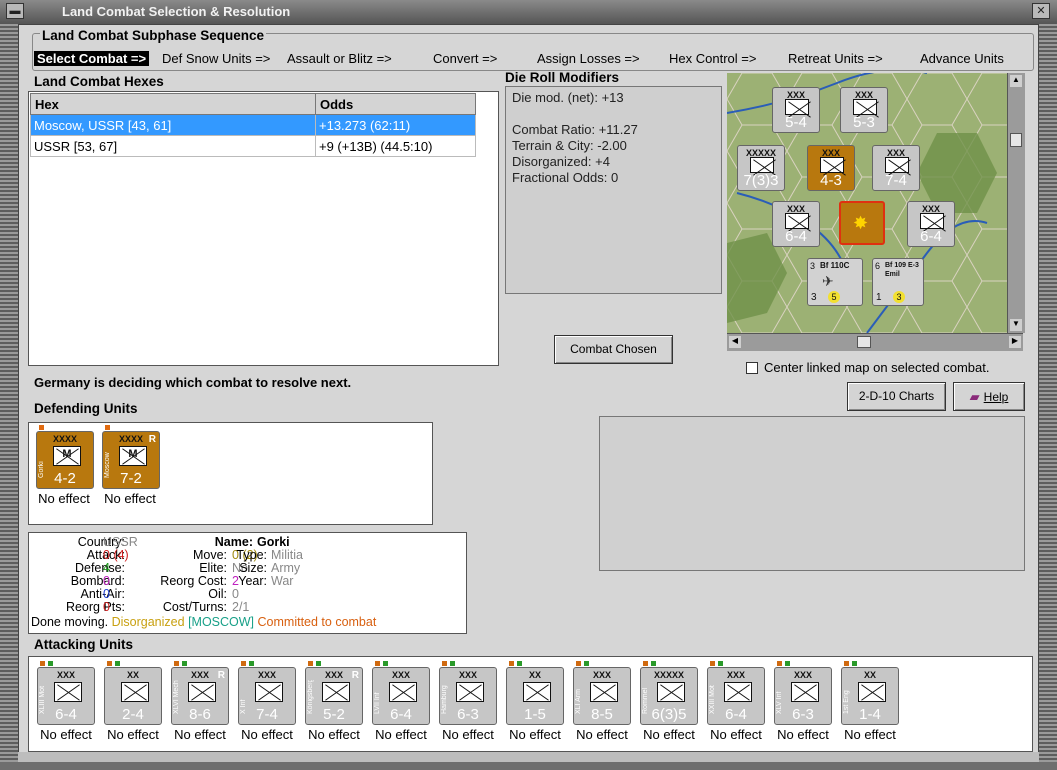 This screenshot has width=1057, height=770. Describe the element at coordinates (173, 146) in the screenshot. I see `hex-cell: USSR [53, 67]` at that location.